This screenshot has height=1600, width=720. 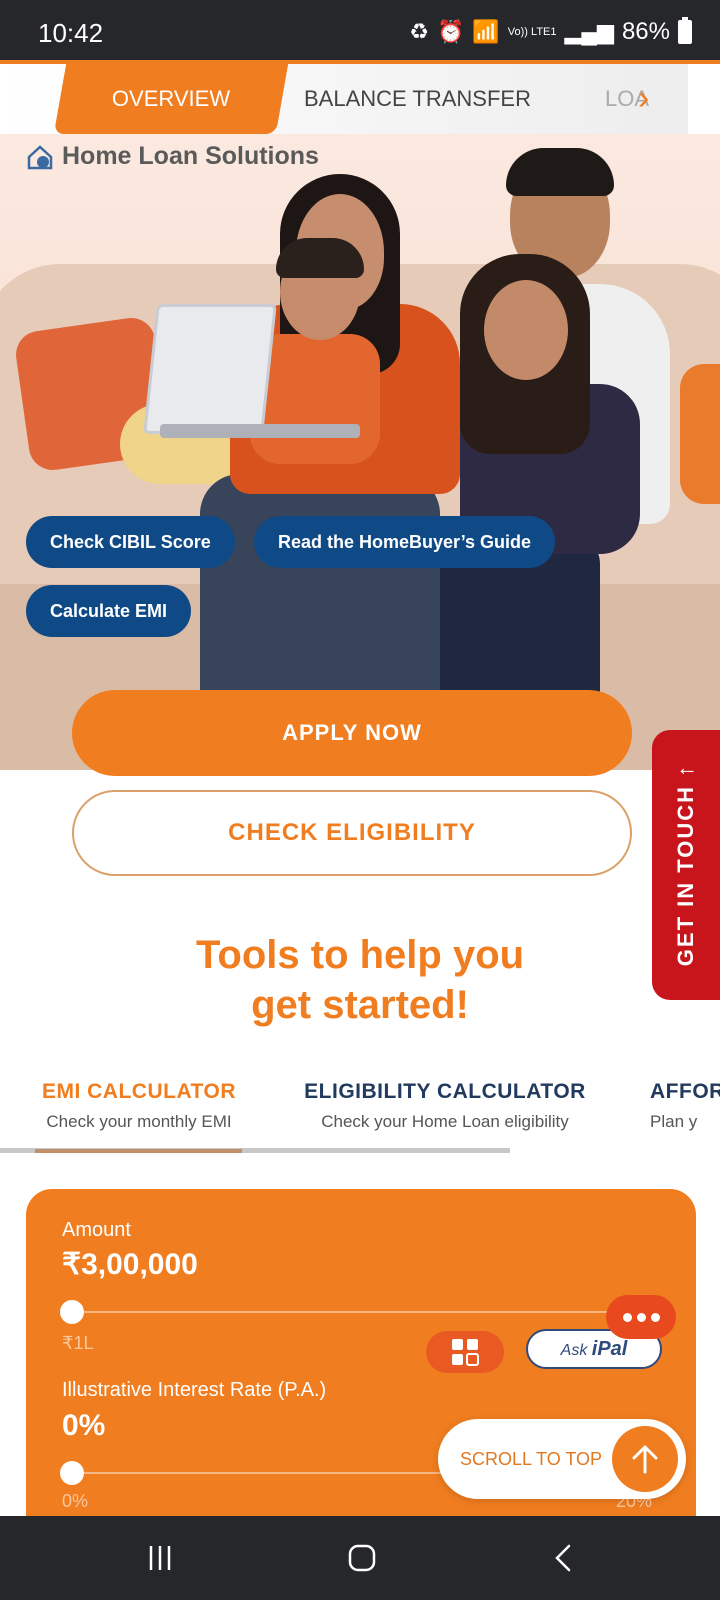 What do you see at coordinates (486, 31) in the screenshot?
I see `wifi-icon: 📶` at bounding box center [486, 31].